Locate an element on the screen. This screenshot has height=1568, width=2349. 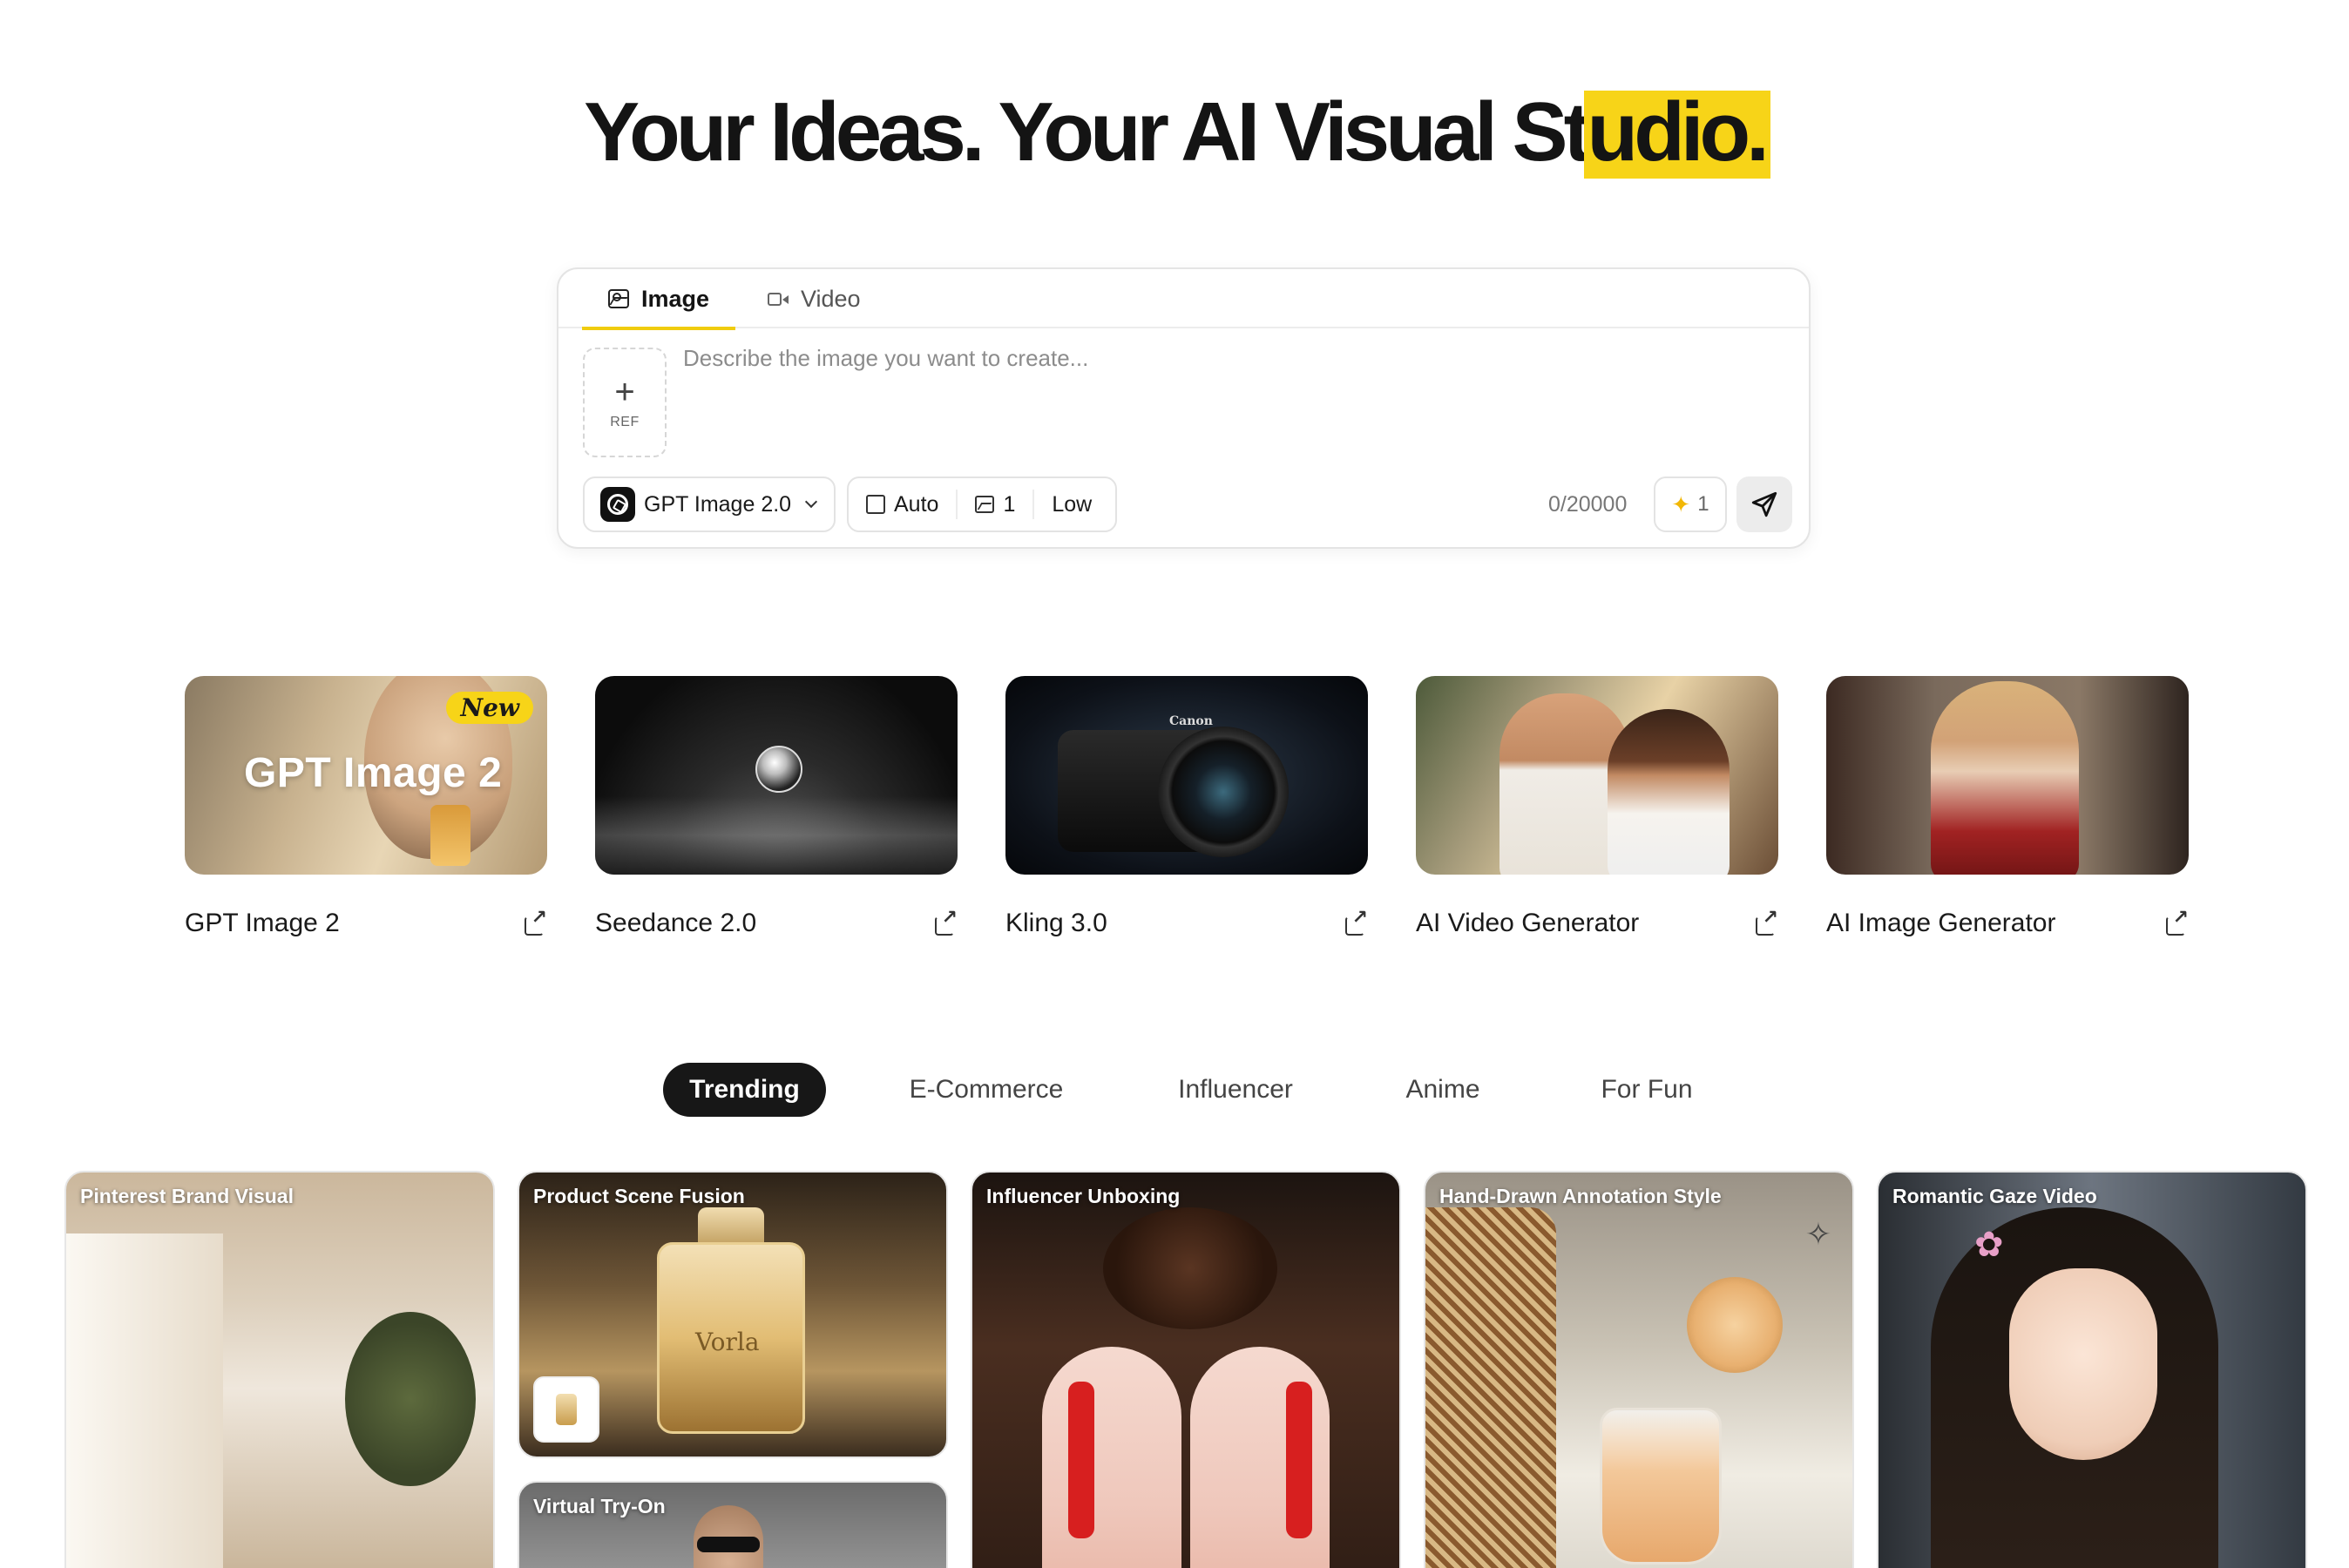
reference-upload-button: + REF is located at coordinates (625, 402).